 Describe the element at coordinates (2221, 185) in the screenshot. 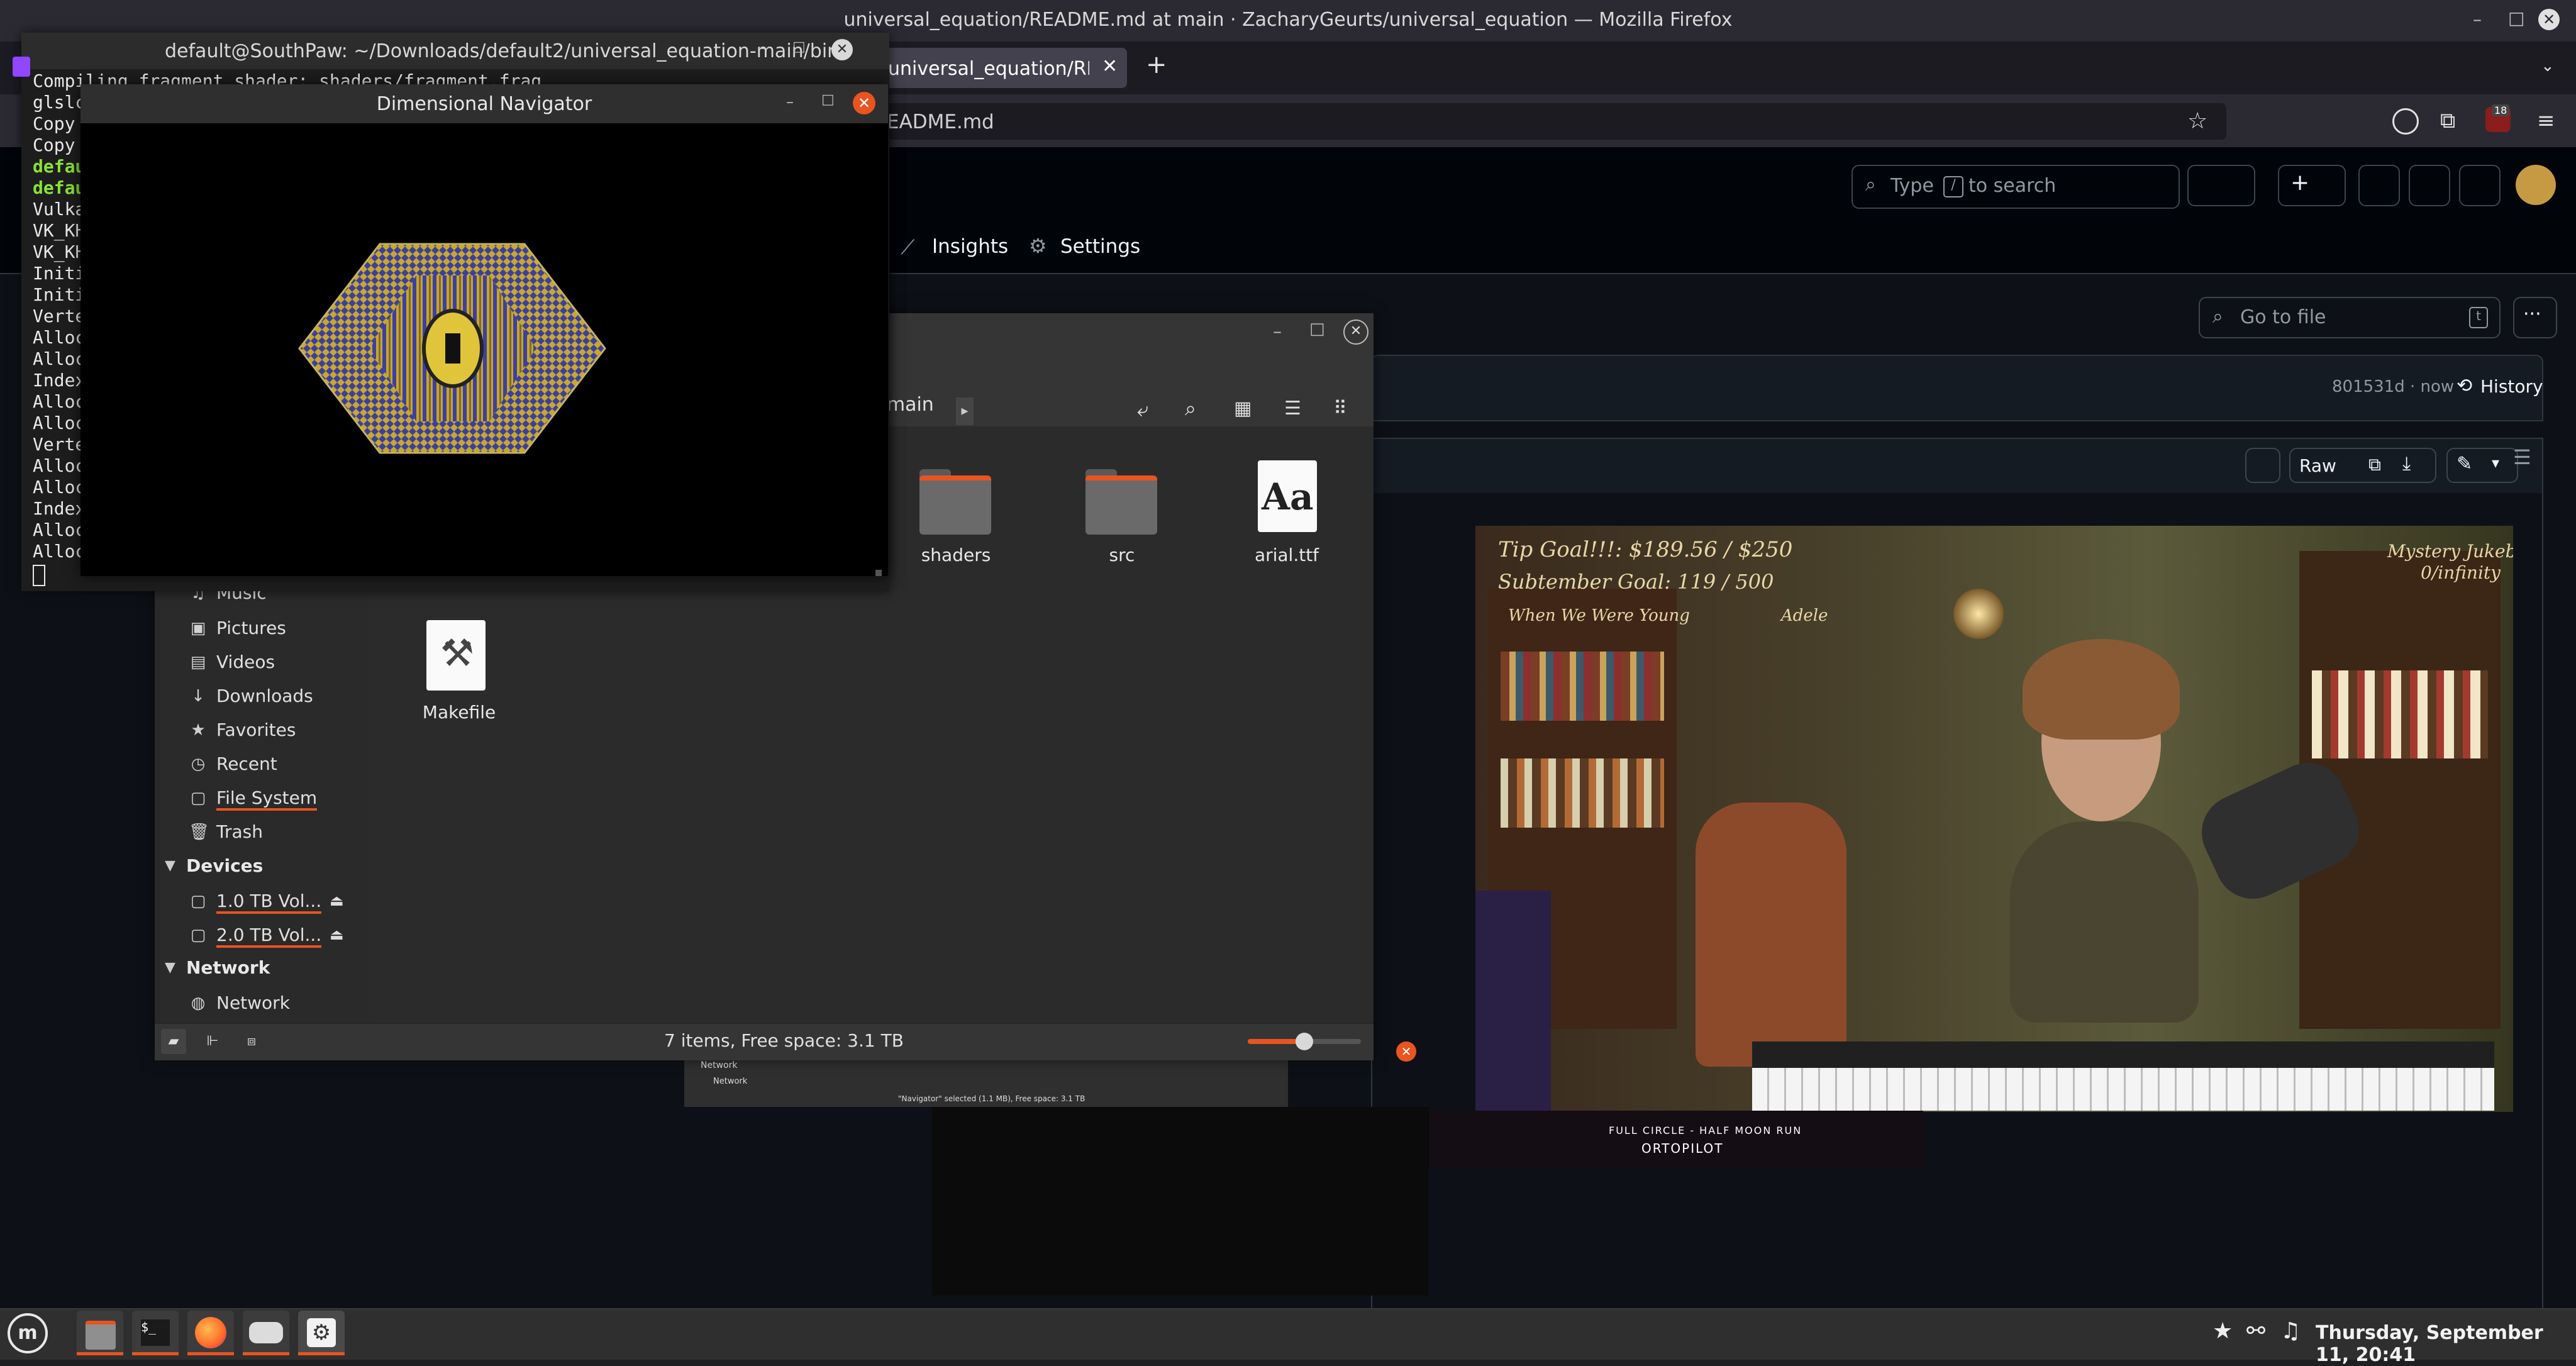

I see `copilot-button` at that location.